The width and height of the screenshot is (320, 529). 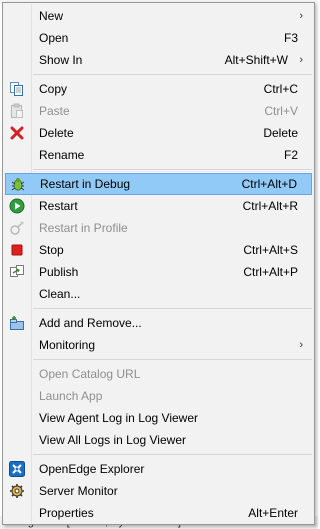 I want to click on menu-item-publish: Publish Ctrl+Alt+P, so click(x=158, y=272).